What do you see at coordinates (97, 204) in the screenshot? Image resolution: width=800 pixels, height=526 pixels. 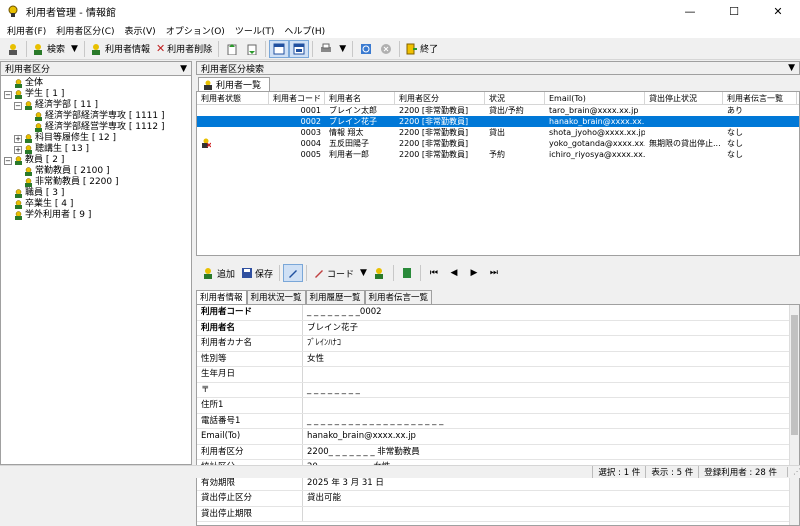 I see `tree-node: 卒業生 [ 4 ]` at bounding box center [97, 204].